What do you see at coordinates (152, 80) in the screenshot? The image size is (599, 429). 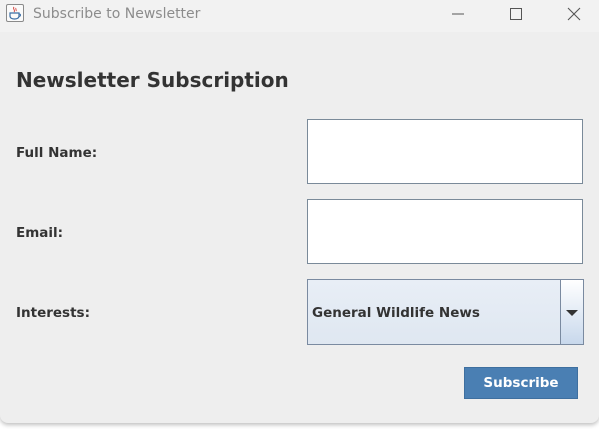 I see `form-heading: Newsletter Subscription` at bounding box center [152, 80].